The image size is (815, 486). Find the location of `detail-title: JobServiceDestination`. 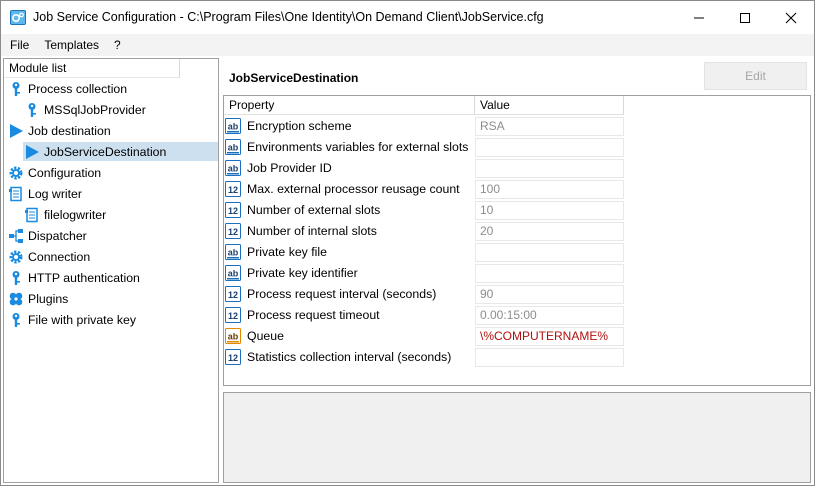

detail-title: JobServiceDestination is located at coordinates (294, 78).